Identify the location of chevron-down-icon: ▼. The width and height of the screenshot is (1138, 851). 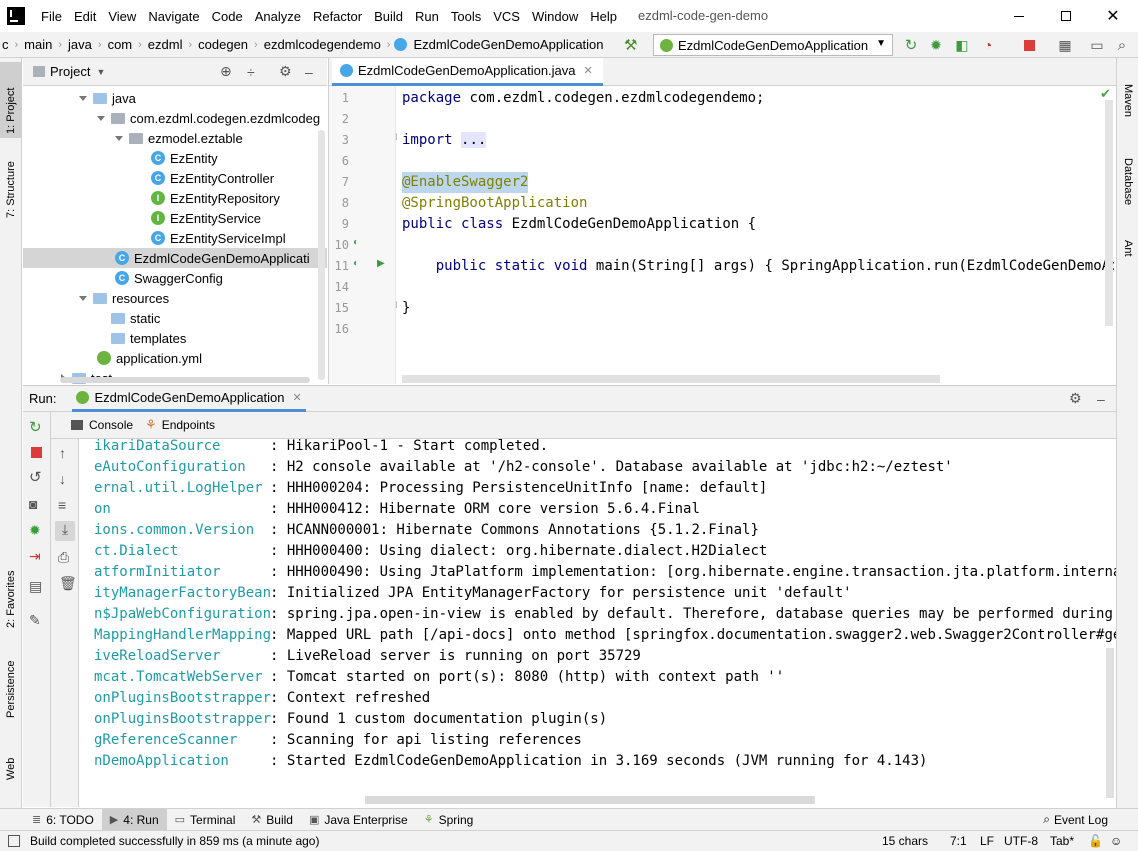
(100, 72).